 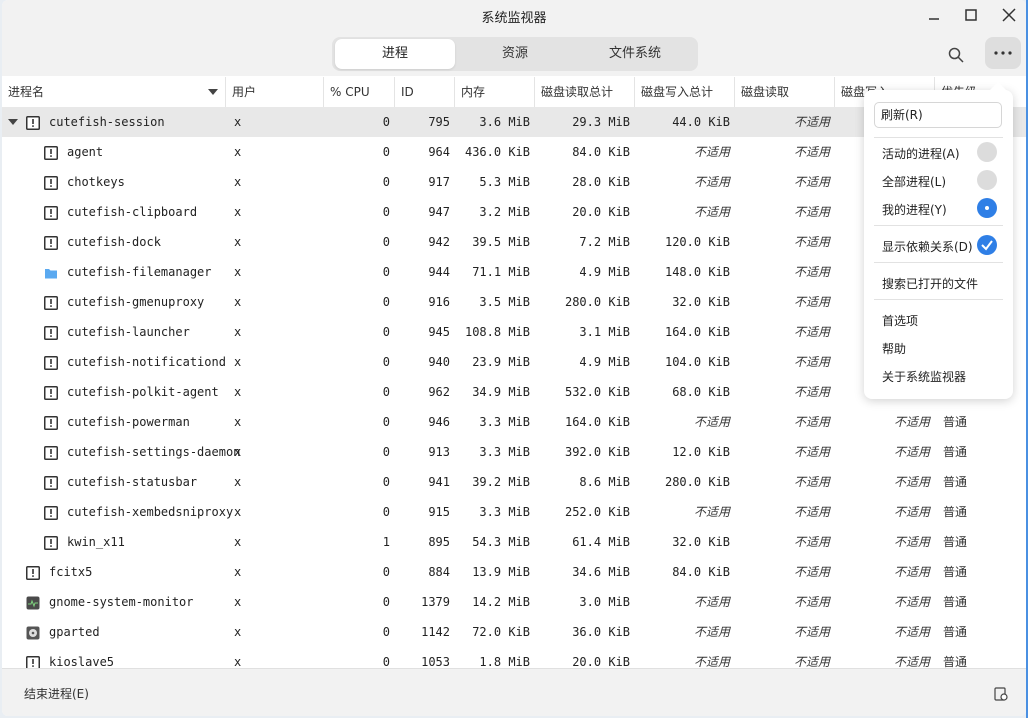 I want to click on cell-disk-write-total: 104.0 KiB, so click(x=697, y=362).